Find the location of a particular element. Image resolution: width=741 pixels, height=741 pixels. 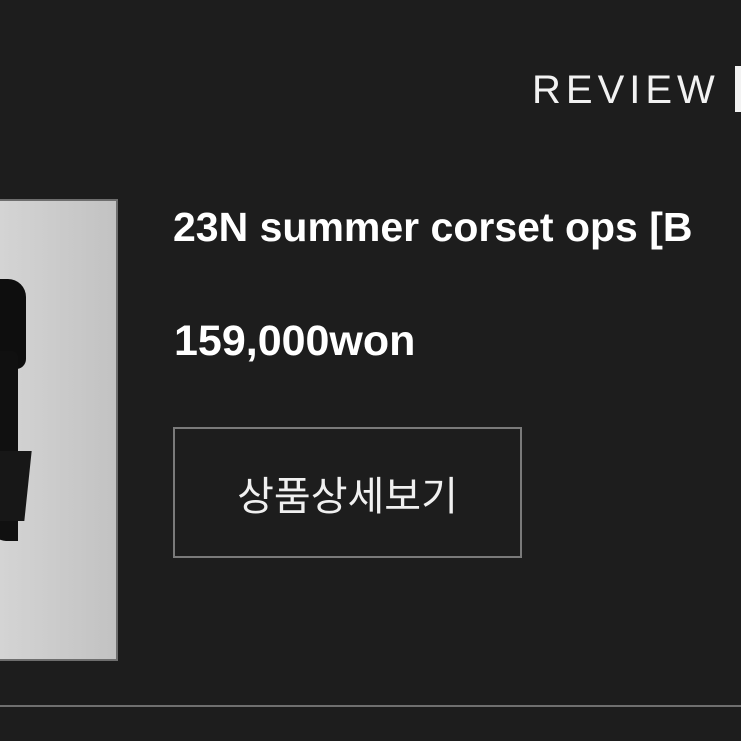

product-detail-button: 상품상세보기 is located at coordinates (347, 492).